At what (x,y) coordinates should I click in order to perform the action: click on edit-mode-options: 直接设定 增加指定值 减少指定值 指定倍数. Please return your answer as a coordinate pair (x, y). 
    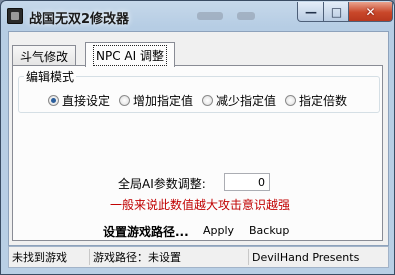
    Looking at the image, I should click on (202, 100).